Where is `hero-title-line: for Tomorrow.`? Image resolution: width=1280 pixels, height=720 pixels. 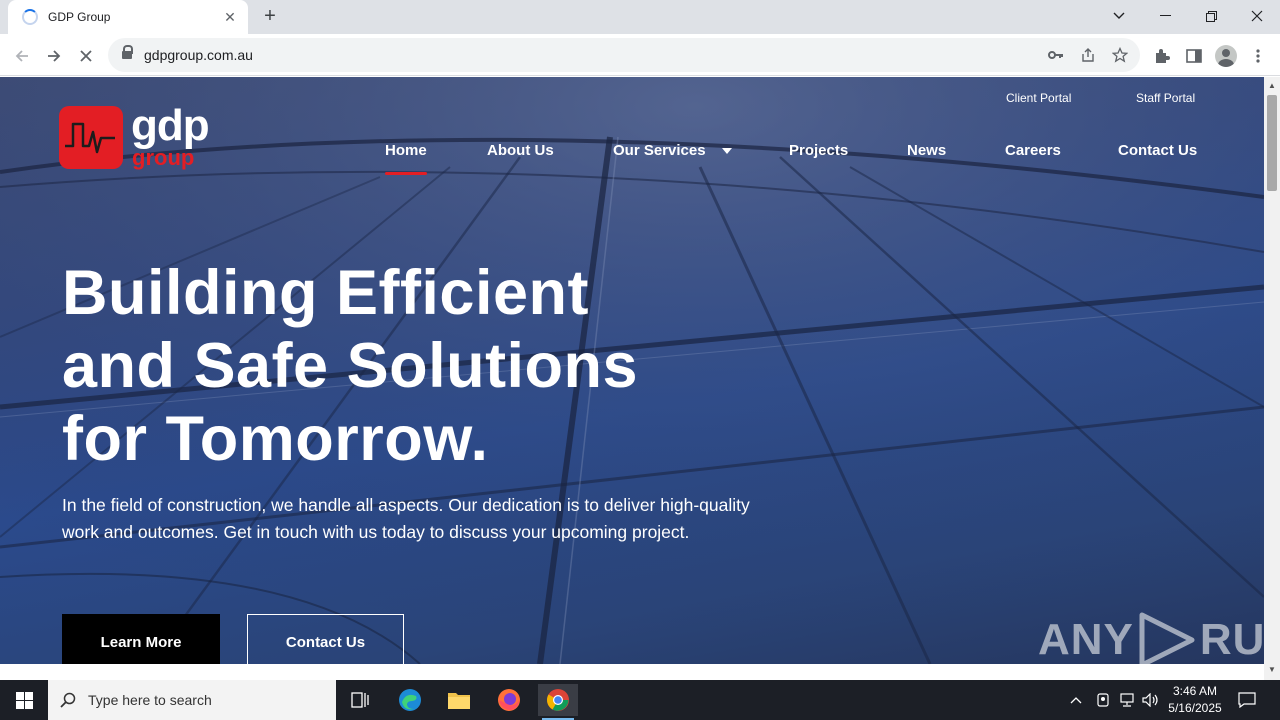 hero-title-line: for Tomorrow. is located at coordinates (275, 439).